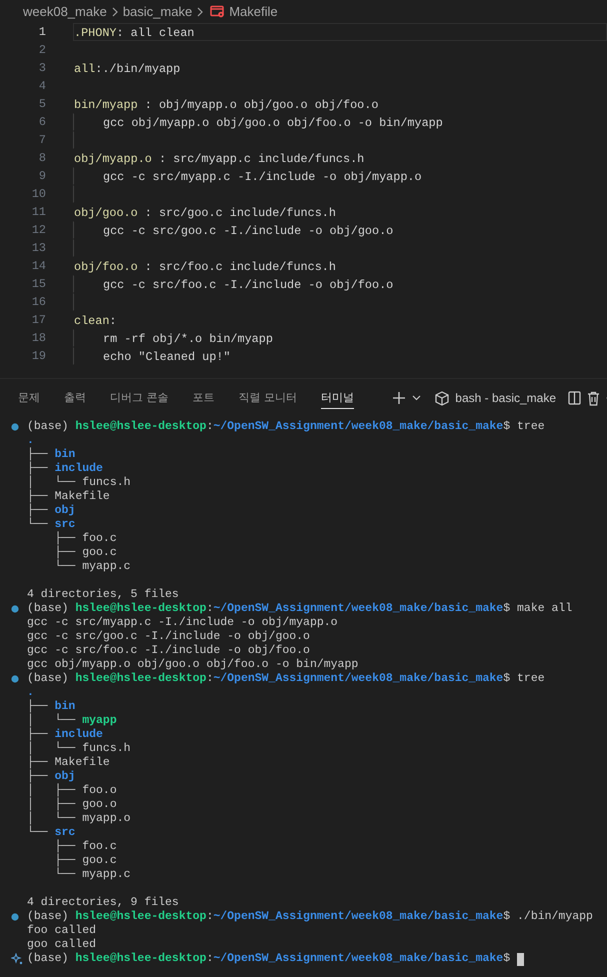 This screenshot has height=977, width=607. I want to click on line-number: 19, so click(38, 356).